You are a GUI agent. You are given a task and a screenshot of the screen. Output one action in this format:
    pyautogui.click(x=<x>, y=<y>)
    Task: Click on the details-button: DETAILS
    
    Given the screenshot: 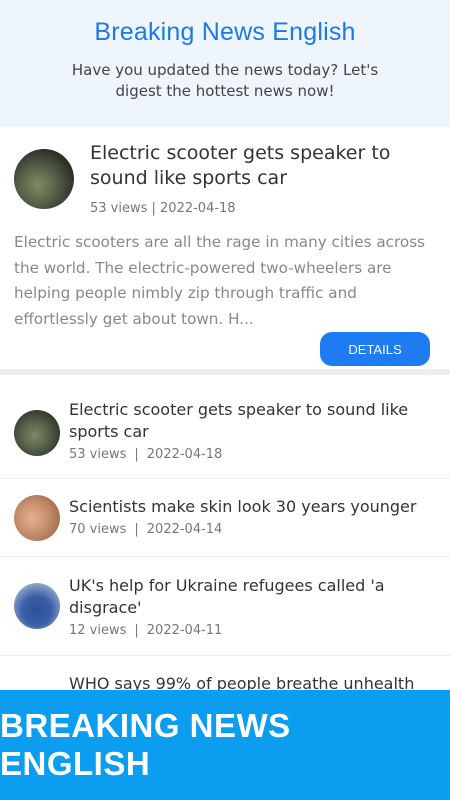 What is the action you would take?
    pyautogui.click(x=375, y=349)
    